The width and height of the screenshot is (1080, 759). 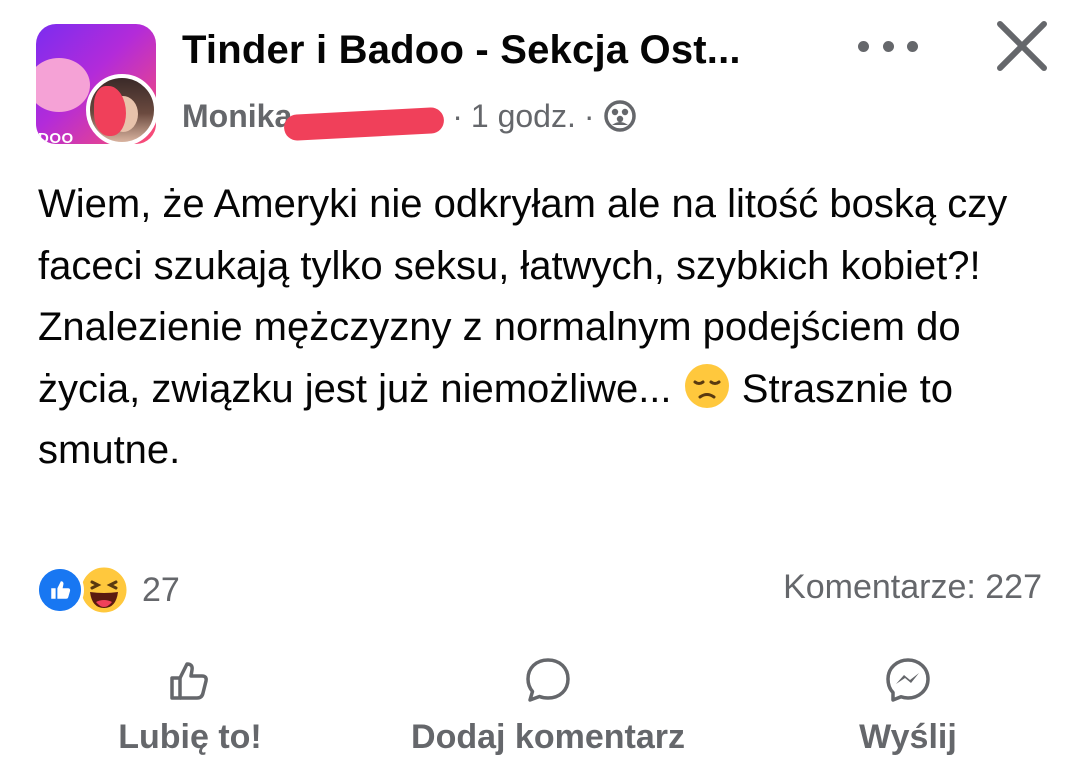 What do you see at coordinates (190, 706) in the screenshot?
I see `like-button: Lubię to!` at bounding box center [190, 706].